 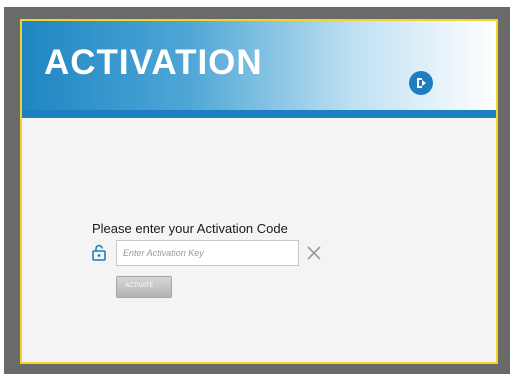 What do you see at coordinates (259, 114) in the screenshot?
I see `header-divider` at bounding box center [259, 114].